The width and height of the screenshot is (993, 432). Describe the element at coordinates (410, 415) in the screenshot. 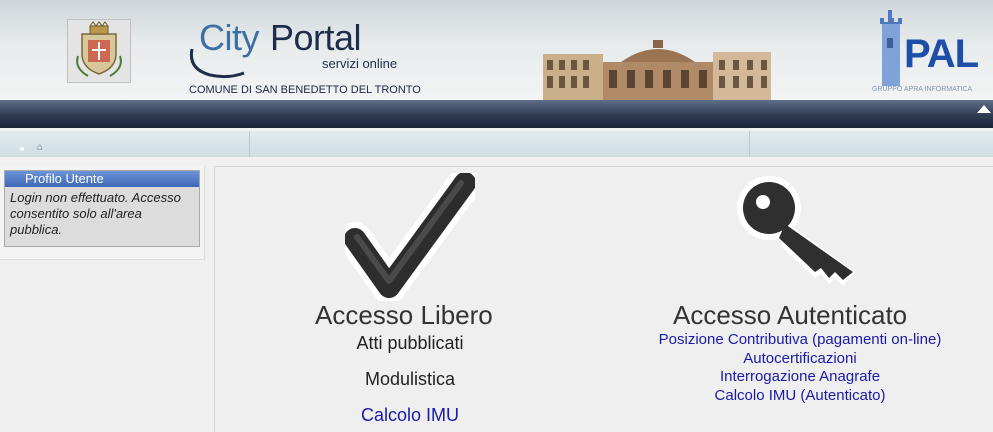

I see `calcolo-imu-link: Calcolo IMU` at that location.